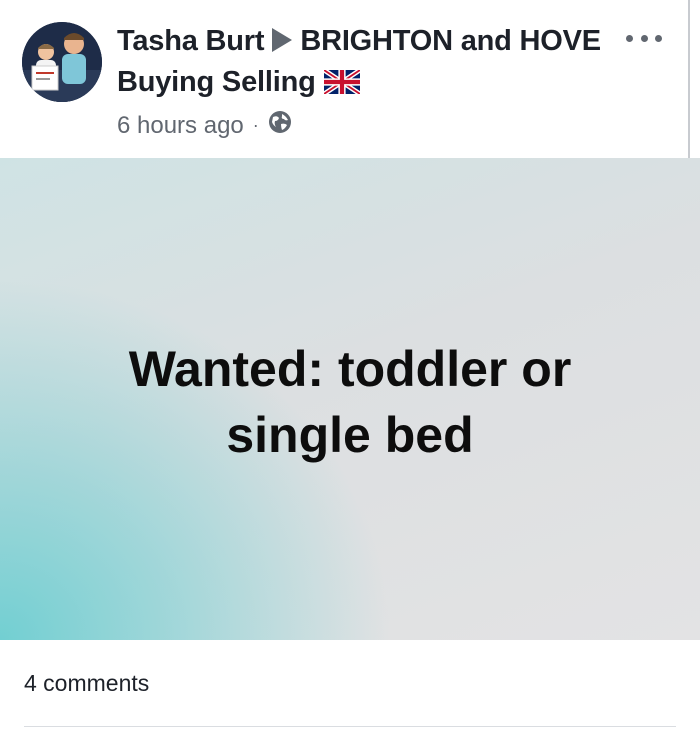 Image resolution: width=700 pixels, height=740 pixels. Describe the element at coordinates (86, 683) in the screenshot. I see `comments-count-link: 4 comments` at that location.